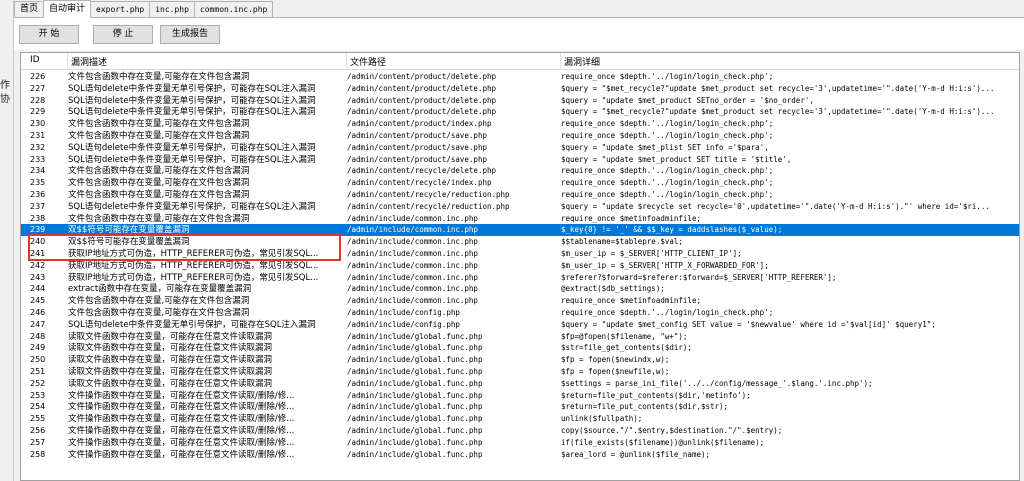 The width and height of the screenshot is (1024, 481). I want to click on cell-id: 254, so click(38, 407).